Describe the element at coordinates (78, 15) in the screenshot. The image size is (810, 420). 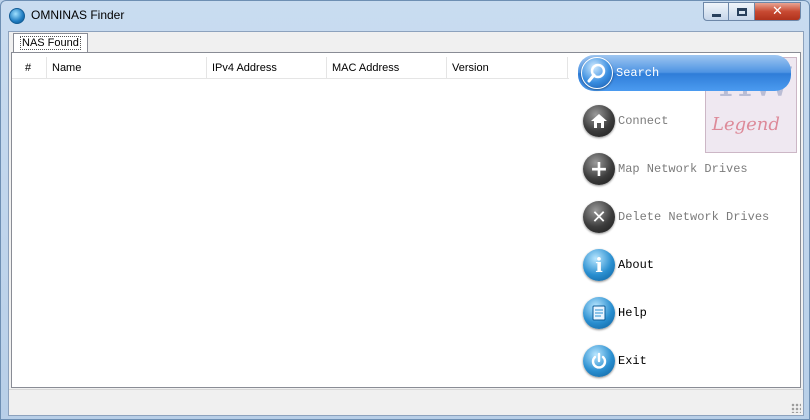
I see `window-title: OMNINAS Finder` at that location.